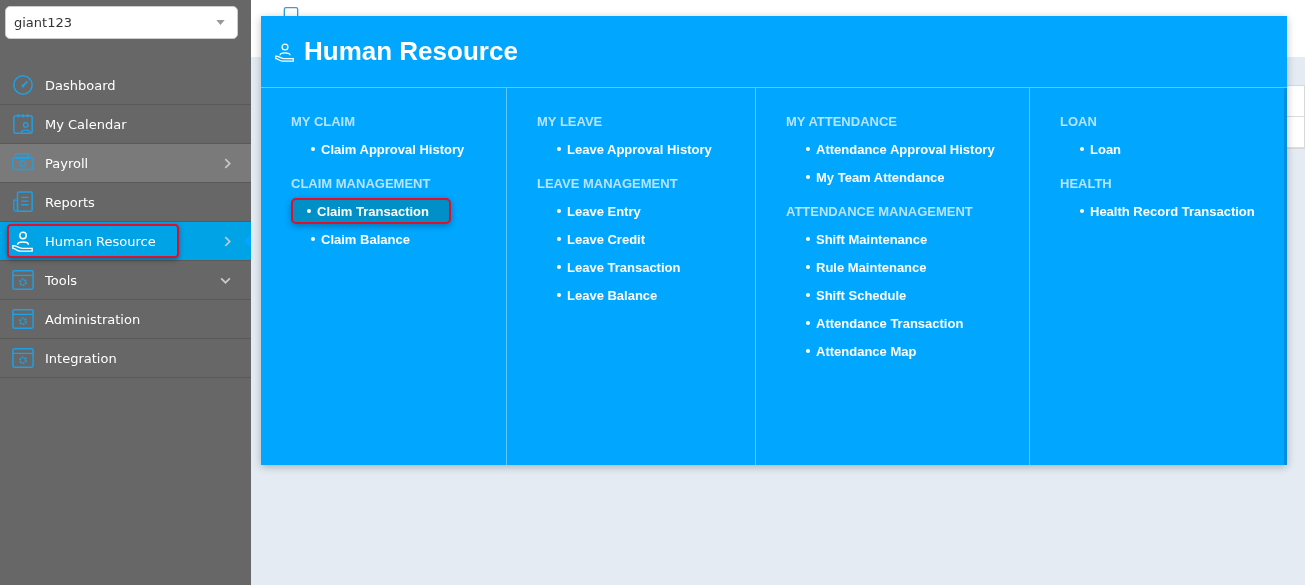  Describe the element at coordinates (619, 267) in the screenshot. I see `menu-link: Leave Transaction` at that location.